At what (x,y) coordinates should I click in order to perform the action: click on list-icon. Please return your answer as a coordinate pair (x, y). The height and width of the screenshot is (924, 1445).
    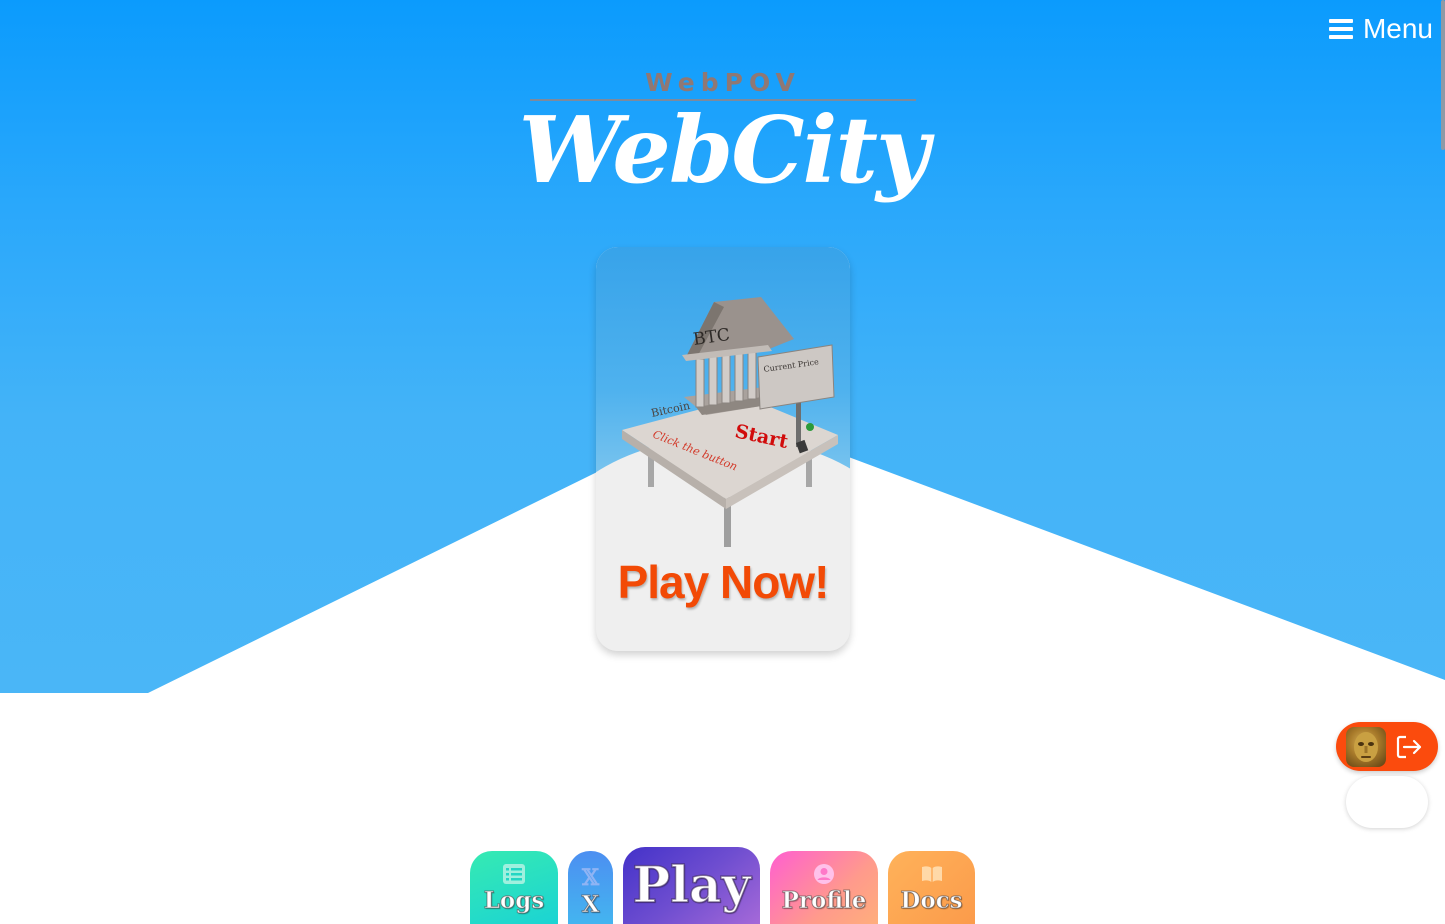
    Looking at the image, I should click on (514, 874).